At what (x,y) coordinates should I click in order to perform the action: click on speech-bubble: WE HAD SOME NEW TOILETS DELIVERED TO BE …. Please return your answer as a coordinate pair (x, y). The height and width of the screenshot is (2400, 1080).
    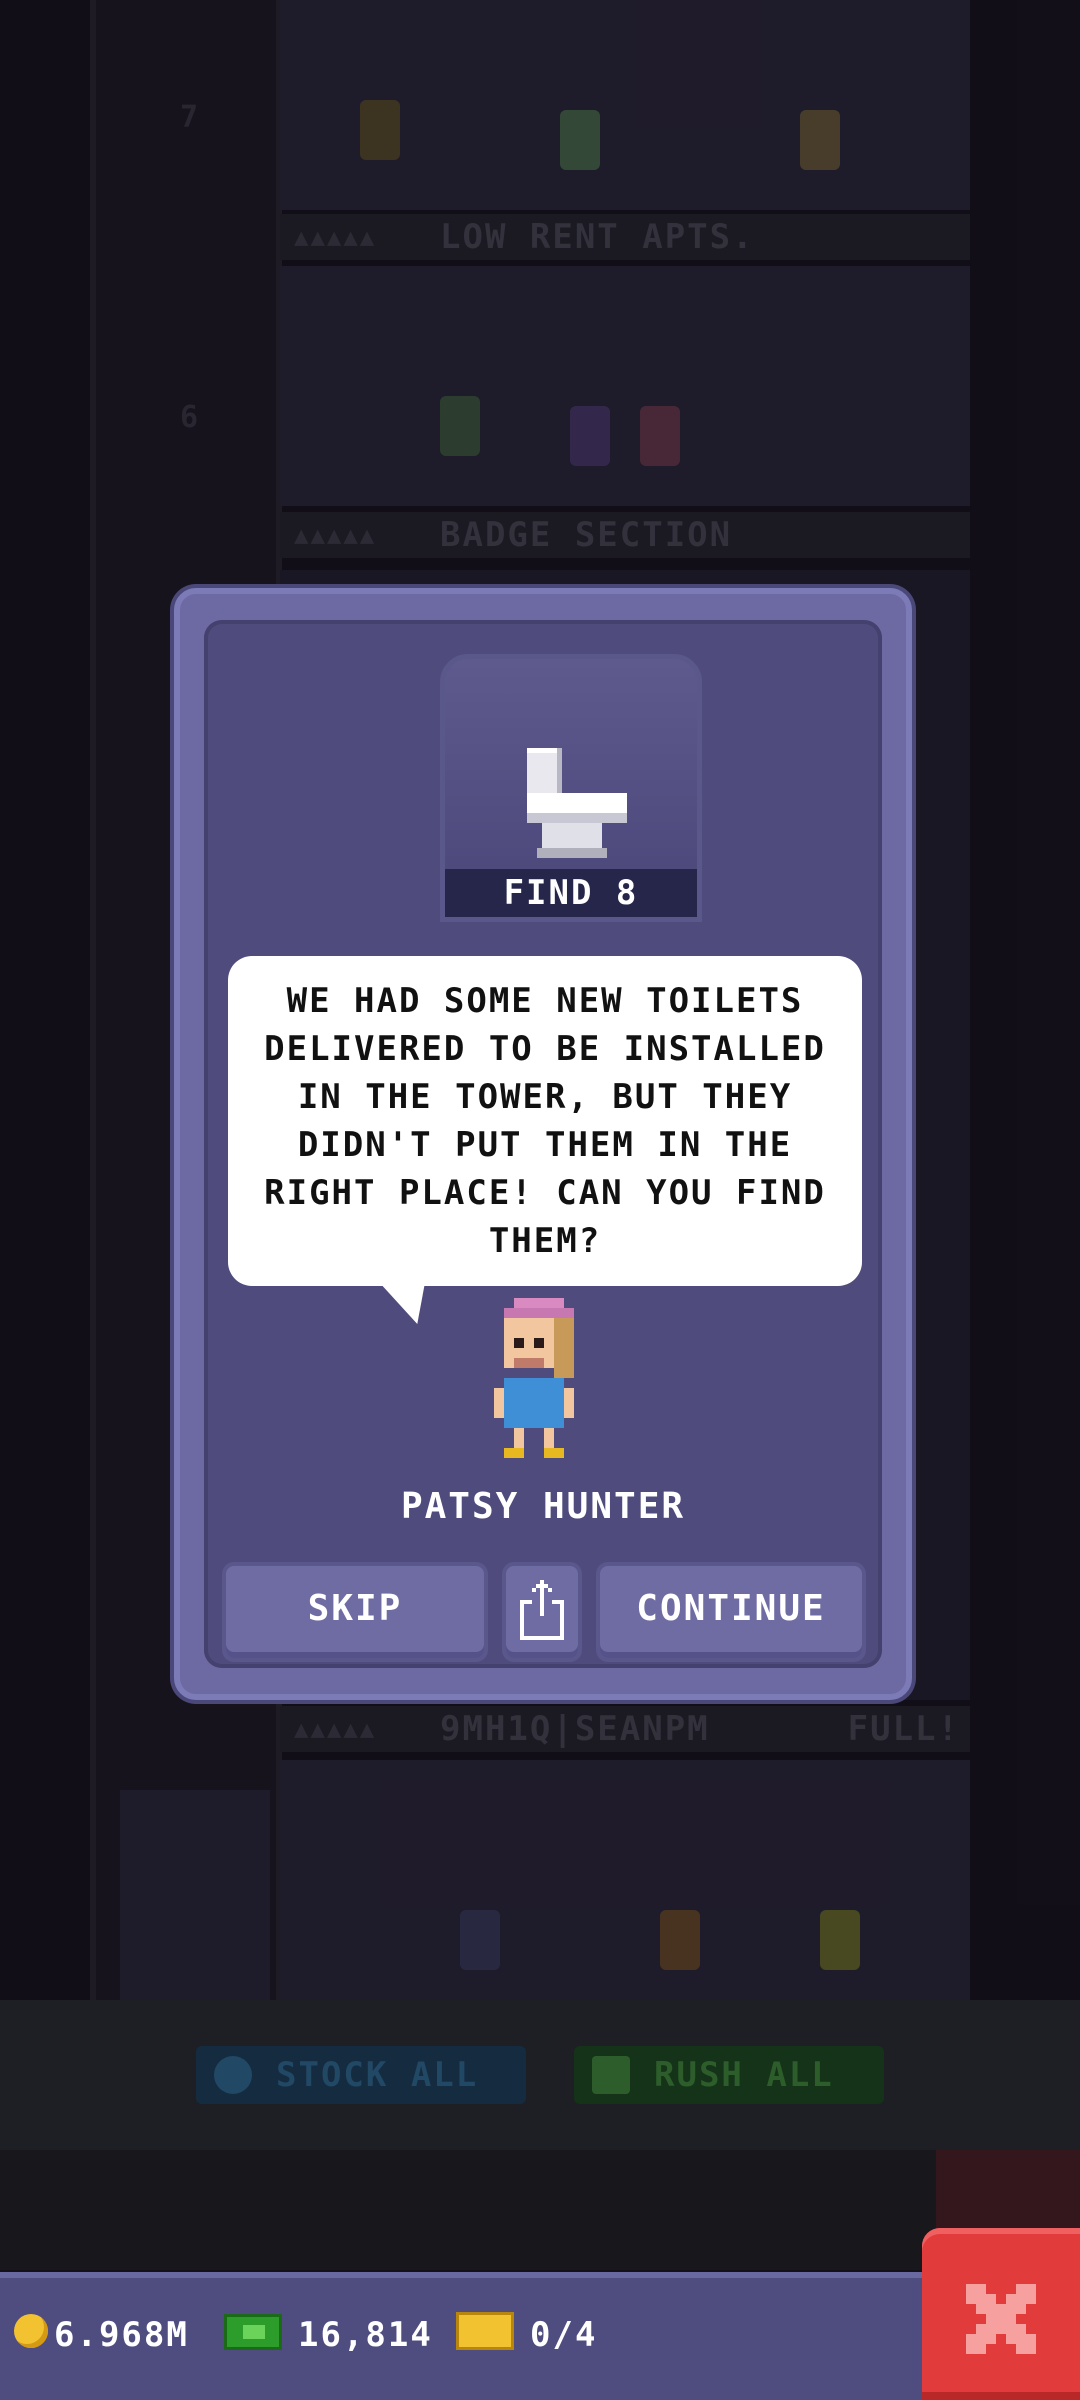
    Looking at the image, I should click on (545, 1121).